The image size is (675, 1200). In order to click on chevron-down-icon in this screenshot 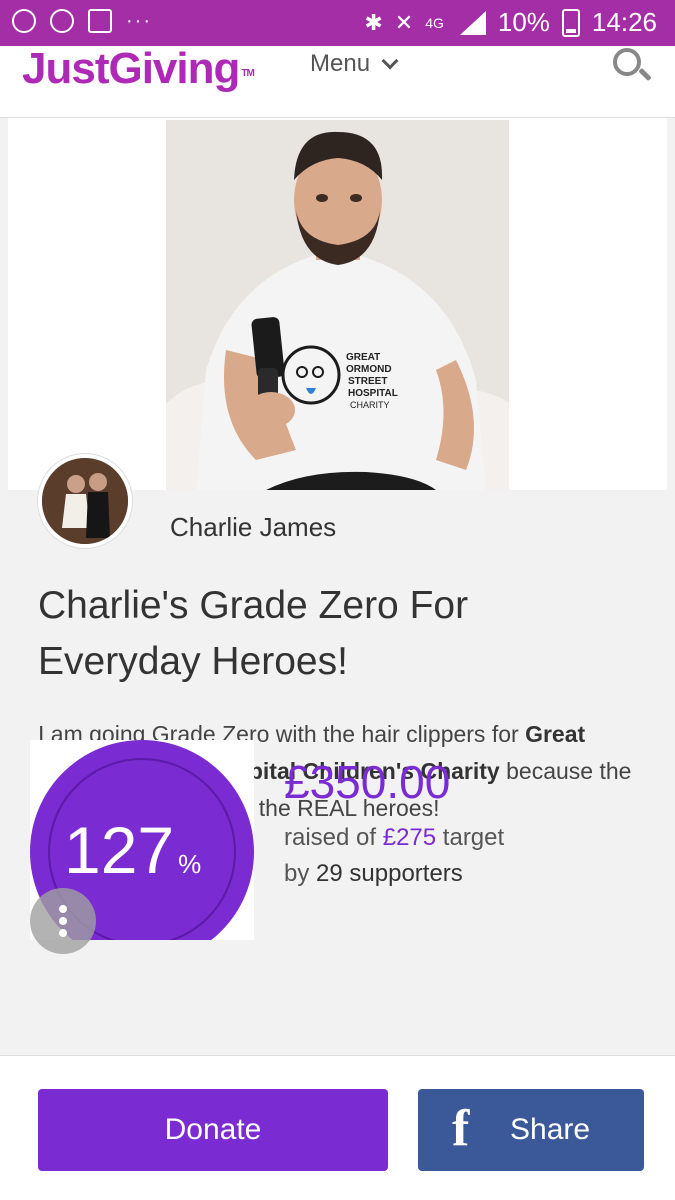, I will do `click(390, 61)`.